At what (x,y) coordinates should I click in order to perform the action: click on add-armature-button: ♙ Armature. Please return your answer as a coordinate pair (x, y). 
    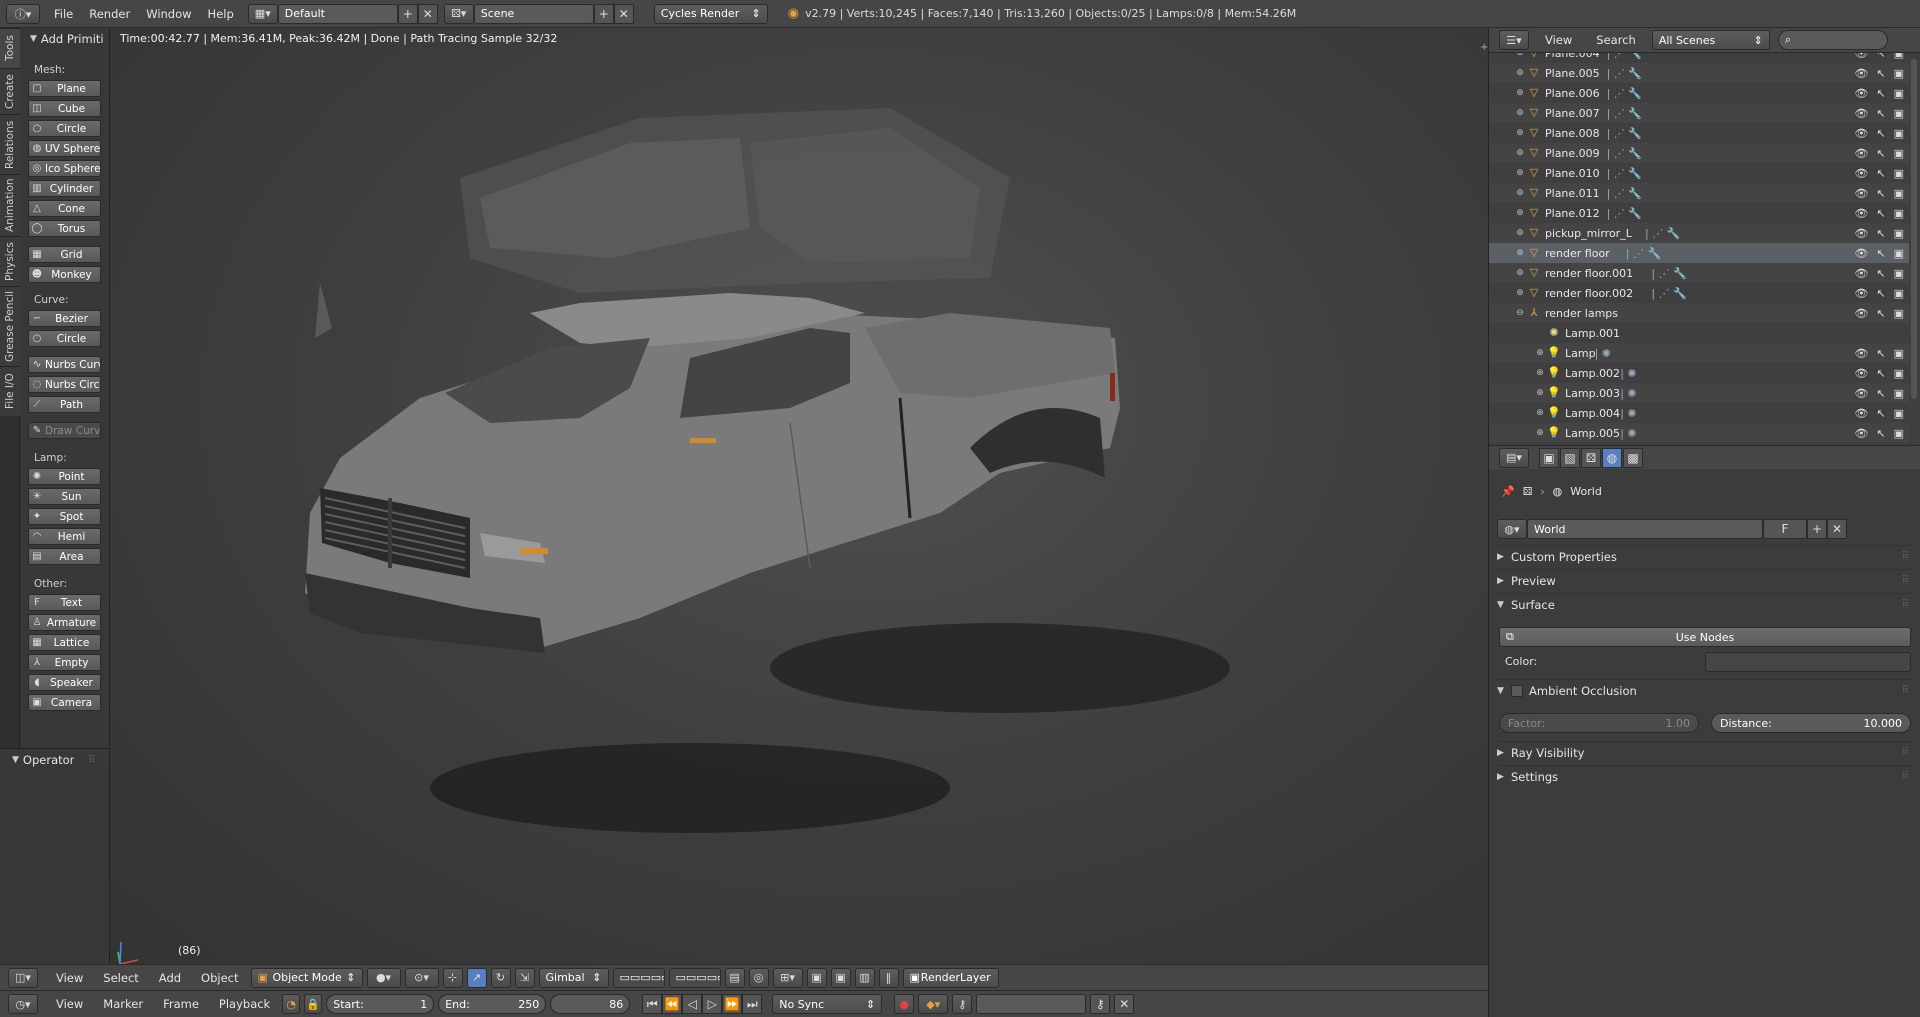
    Looking at the image, I should click on (64, 622).